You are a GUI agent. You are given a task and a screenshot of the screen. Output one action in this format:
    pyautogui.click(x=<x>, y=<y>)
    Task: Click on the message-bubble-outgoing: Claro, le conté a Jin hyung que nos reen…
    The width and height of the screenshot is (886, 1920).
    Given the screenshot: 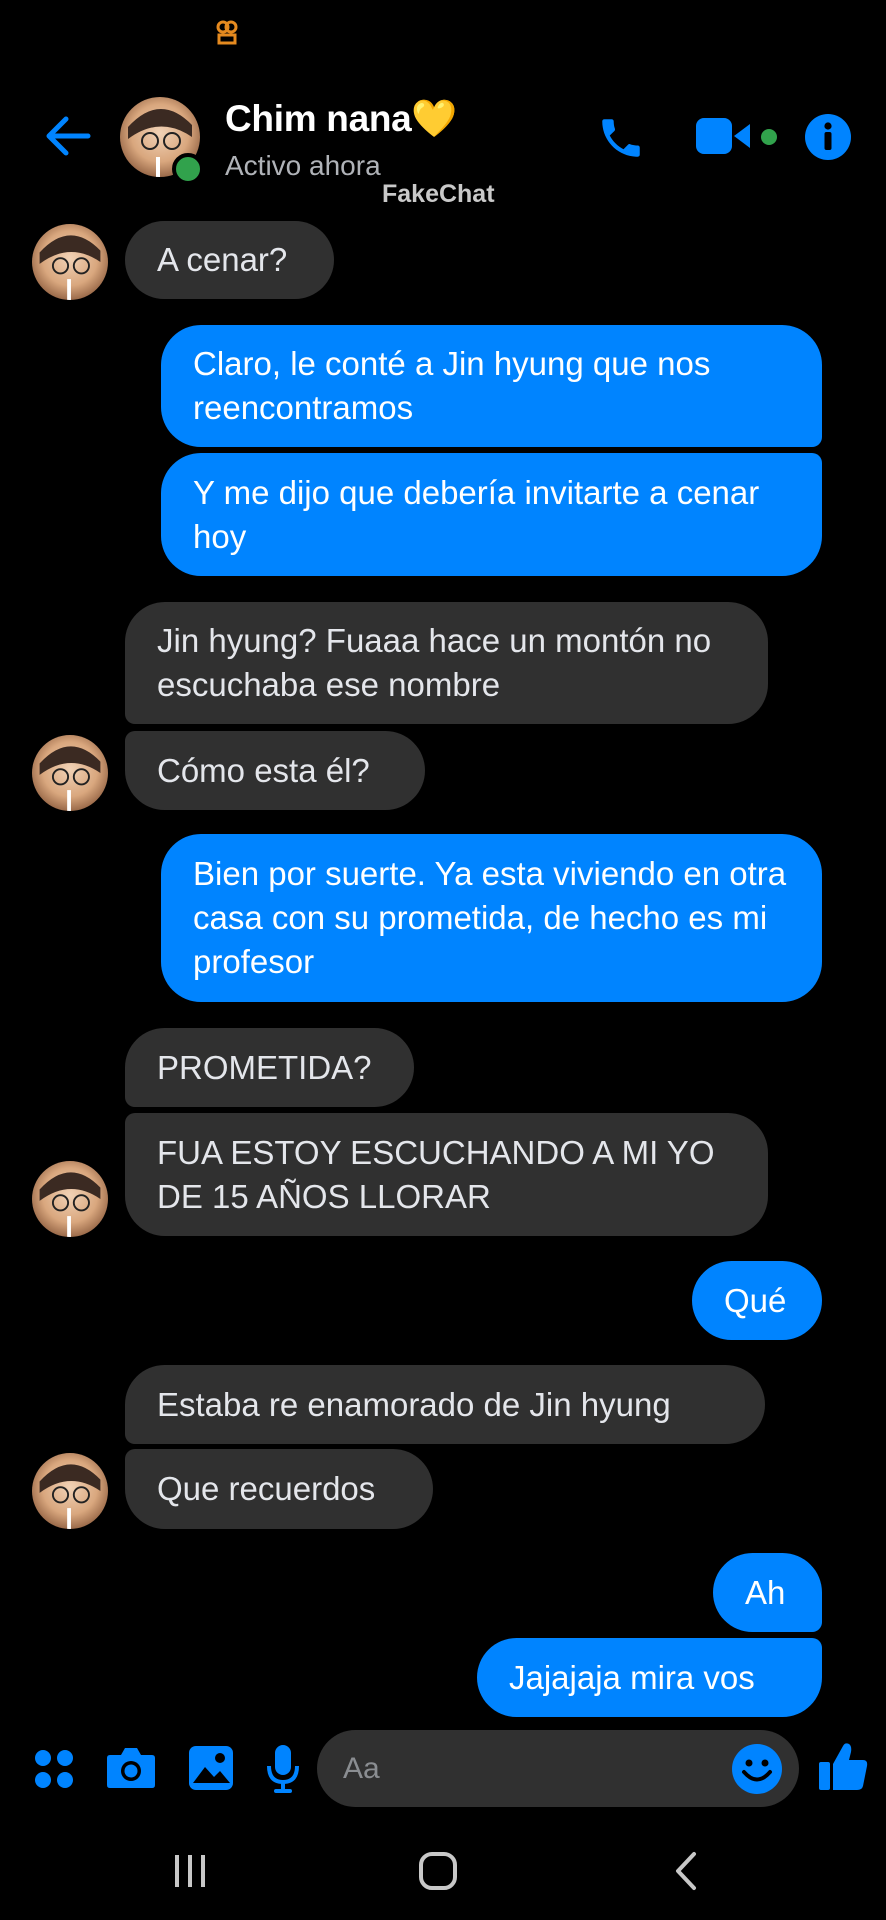 What is the action you would take?
    pyautogui.click(x=491, y=386)
    